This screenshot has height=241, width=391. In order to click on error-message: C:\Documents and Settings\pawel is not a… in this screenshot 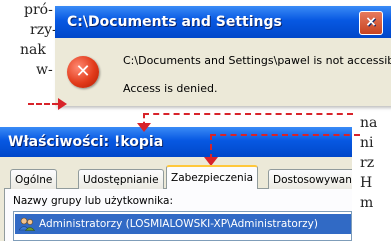, I will do `click(257, 60)`.